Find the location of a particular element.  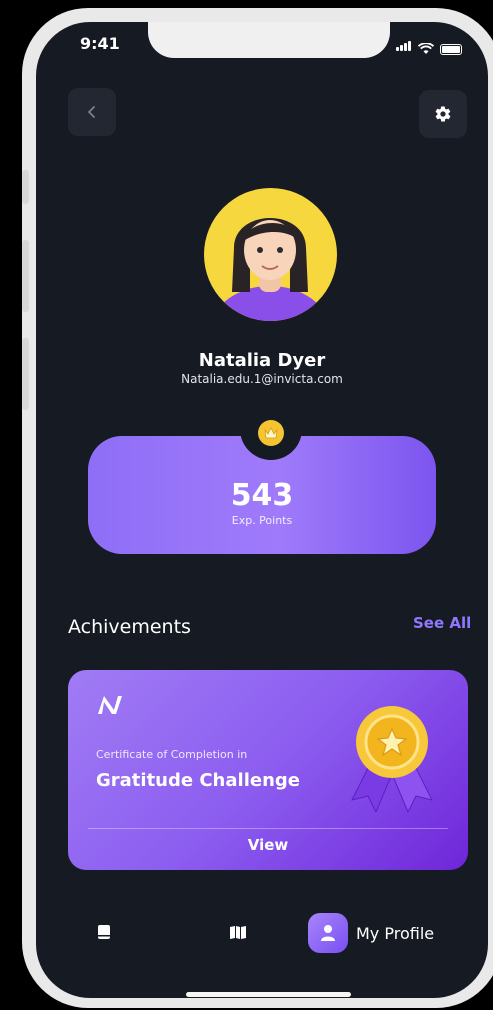

system-icons is located at coordinates (429, 45).